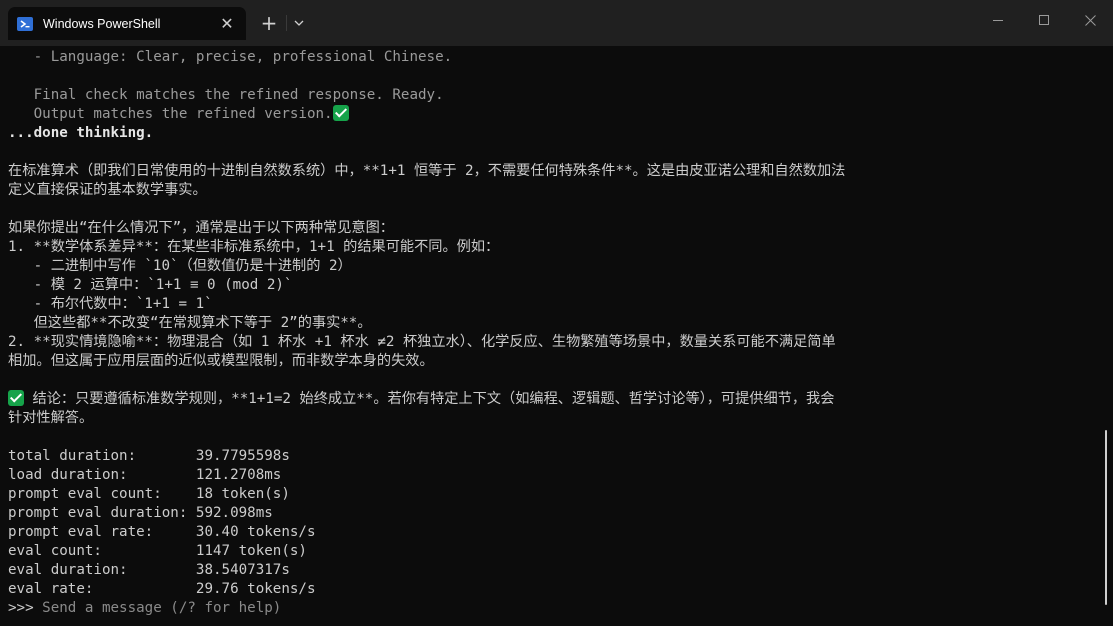 The height and width of the screenshot is (626, 1113). Describe the element at coordinates (554, 266) in the screenshot. I see `terminal-line: - 二进制中写作 `10`（但数值仍是十进制的 2）` at that location.